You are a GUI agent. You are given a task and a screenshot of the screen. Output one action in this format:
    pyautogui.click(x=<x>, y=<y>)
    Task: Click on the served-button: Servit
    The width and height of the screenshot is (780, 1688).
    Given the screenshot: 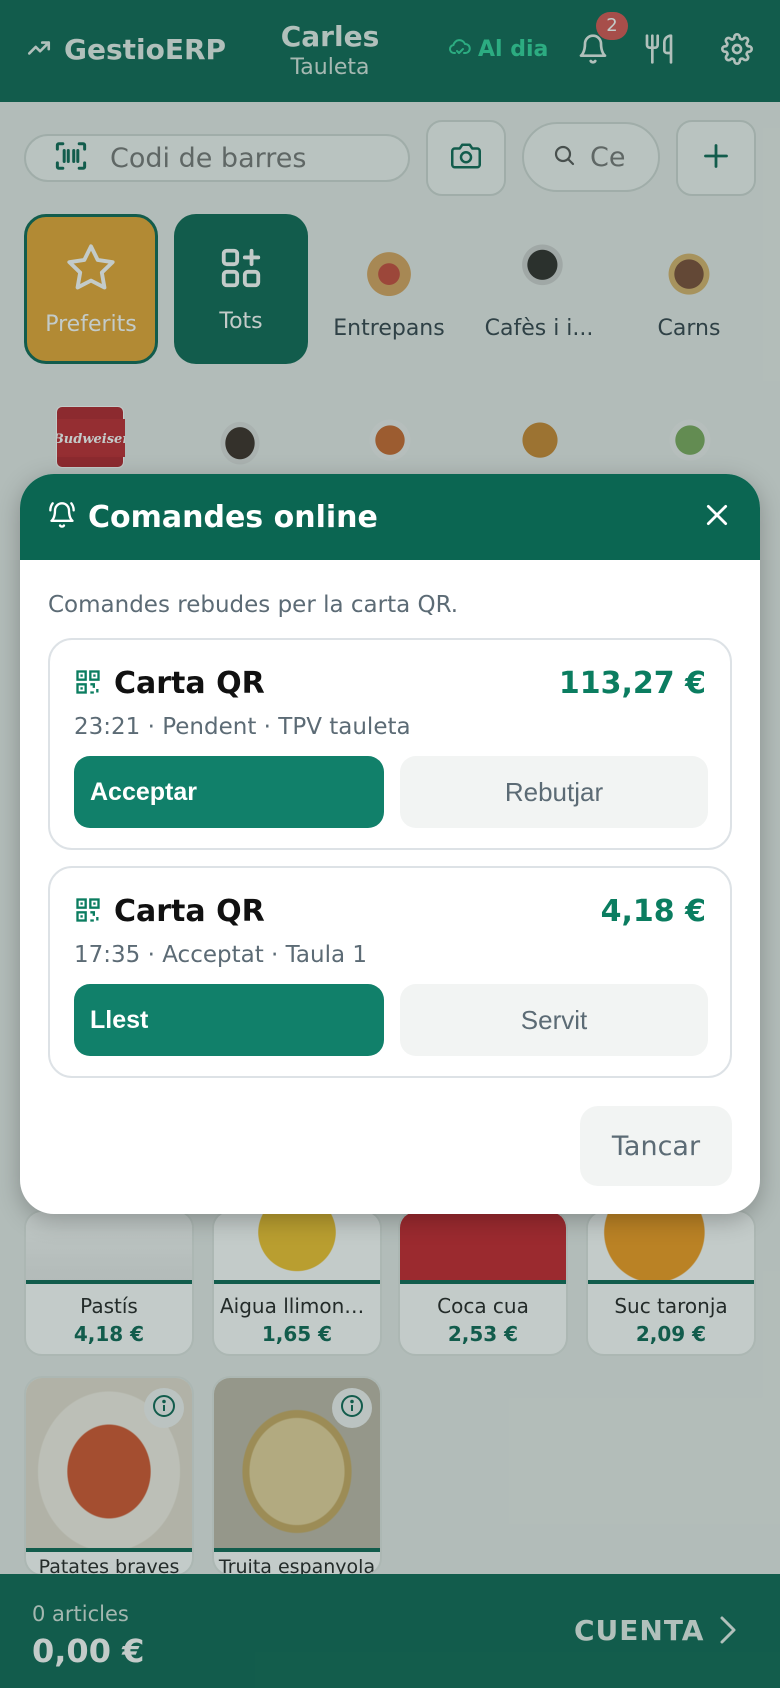 What is the action you would take?
    pyautogui.click(x=554, y=1020)
    